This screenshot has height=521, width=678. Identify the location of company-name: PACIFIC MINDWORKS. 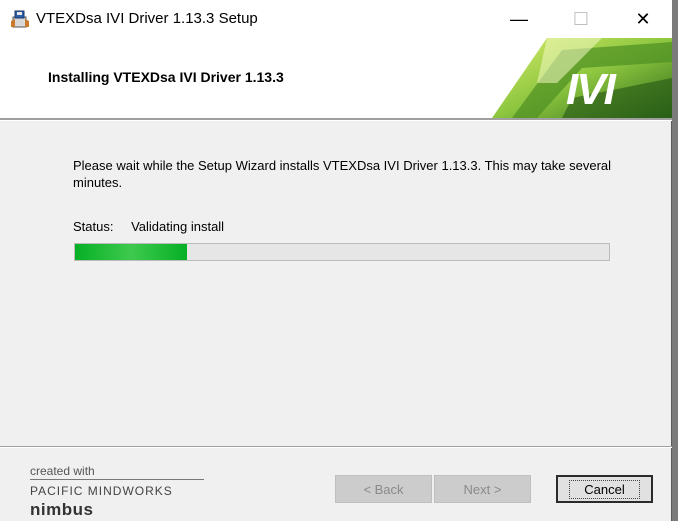
(101, 491).